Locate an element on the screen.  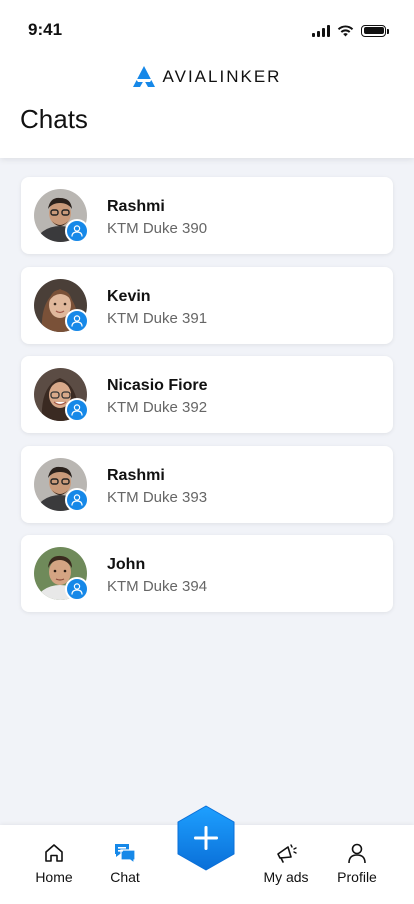
chat-name: John is located at coordinates (126, 564).